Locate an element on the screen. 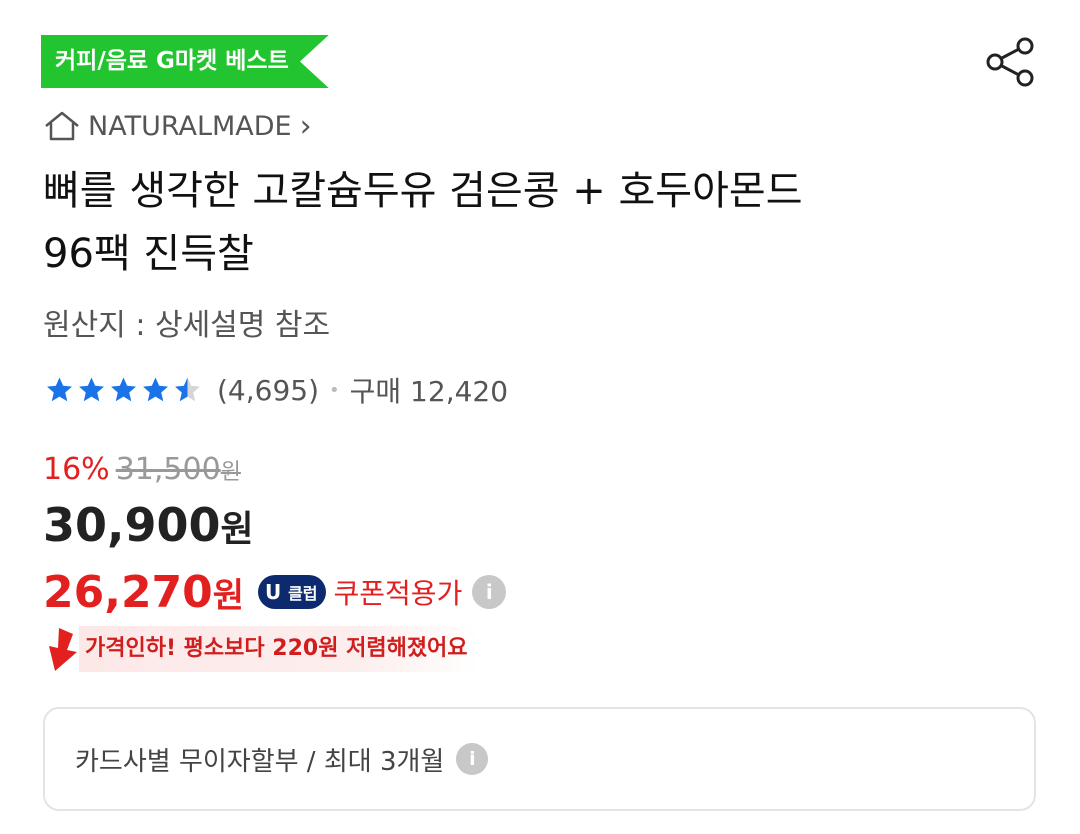 This screenshot has height=834, width=1080. uclub-u-letter: U is located at coordinates (273, 592).